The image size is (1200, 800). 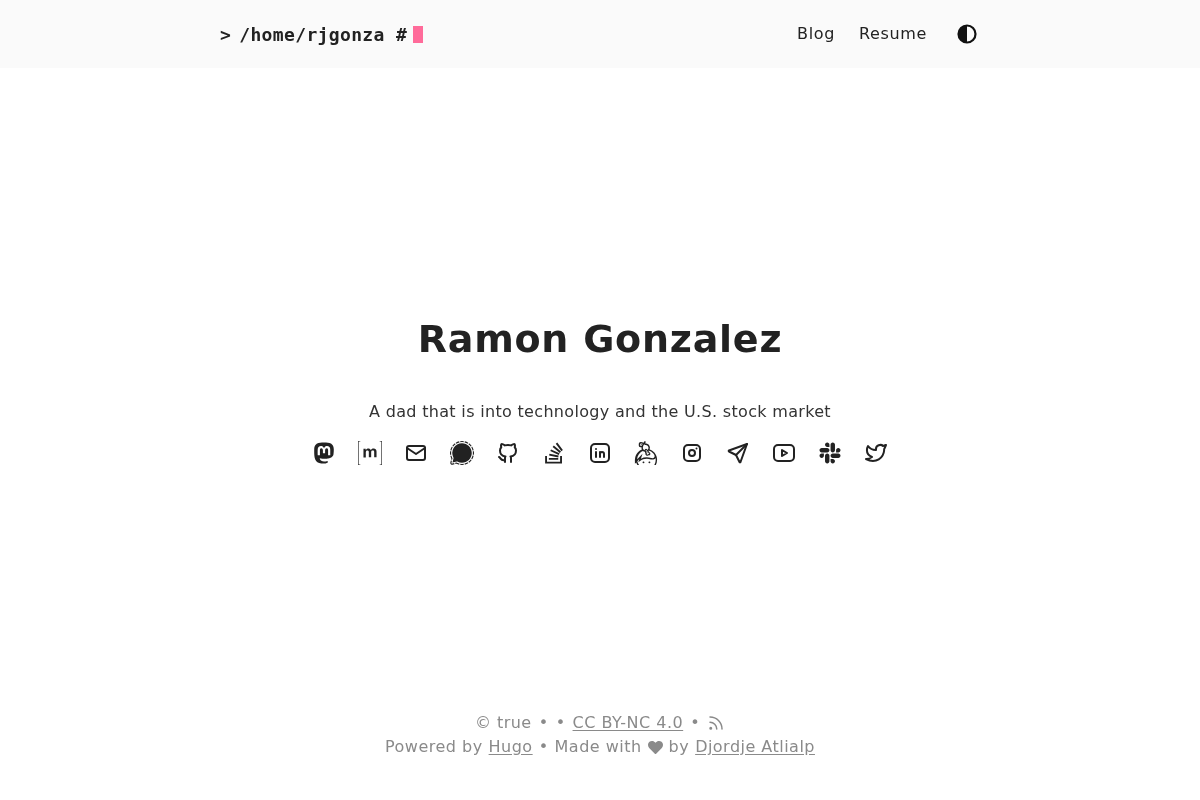 I want to click on hash-knot-icon, so click(x=830, y=452).